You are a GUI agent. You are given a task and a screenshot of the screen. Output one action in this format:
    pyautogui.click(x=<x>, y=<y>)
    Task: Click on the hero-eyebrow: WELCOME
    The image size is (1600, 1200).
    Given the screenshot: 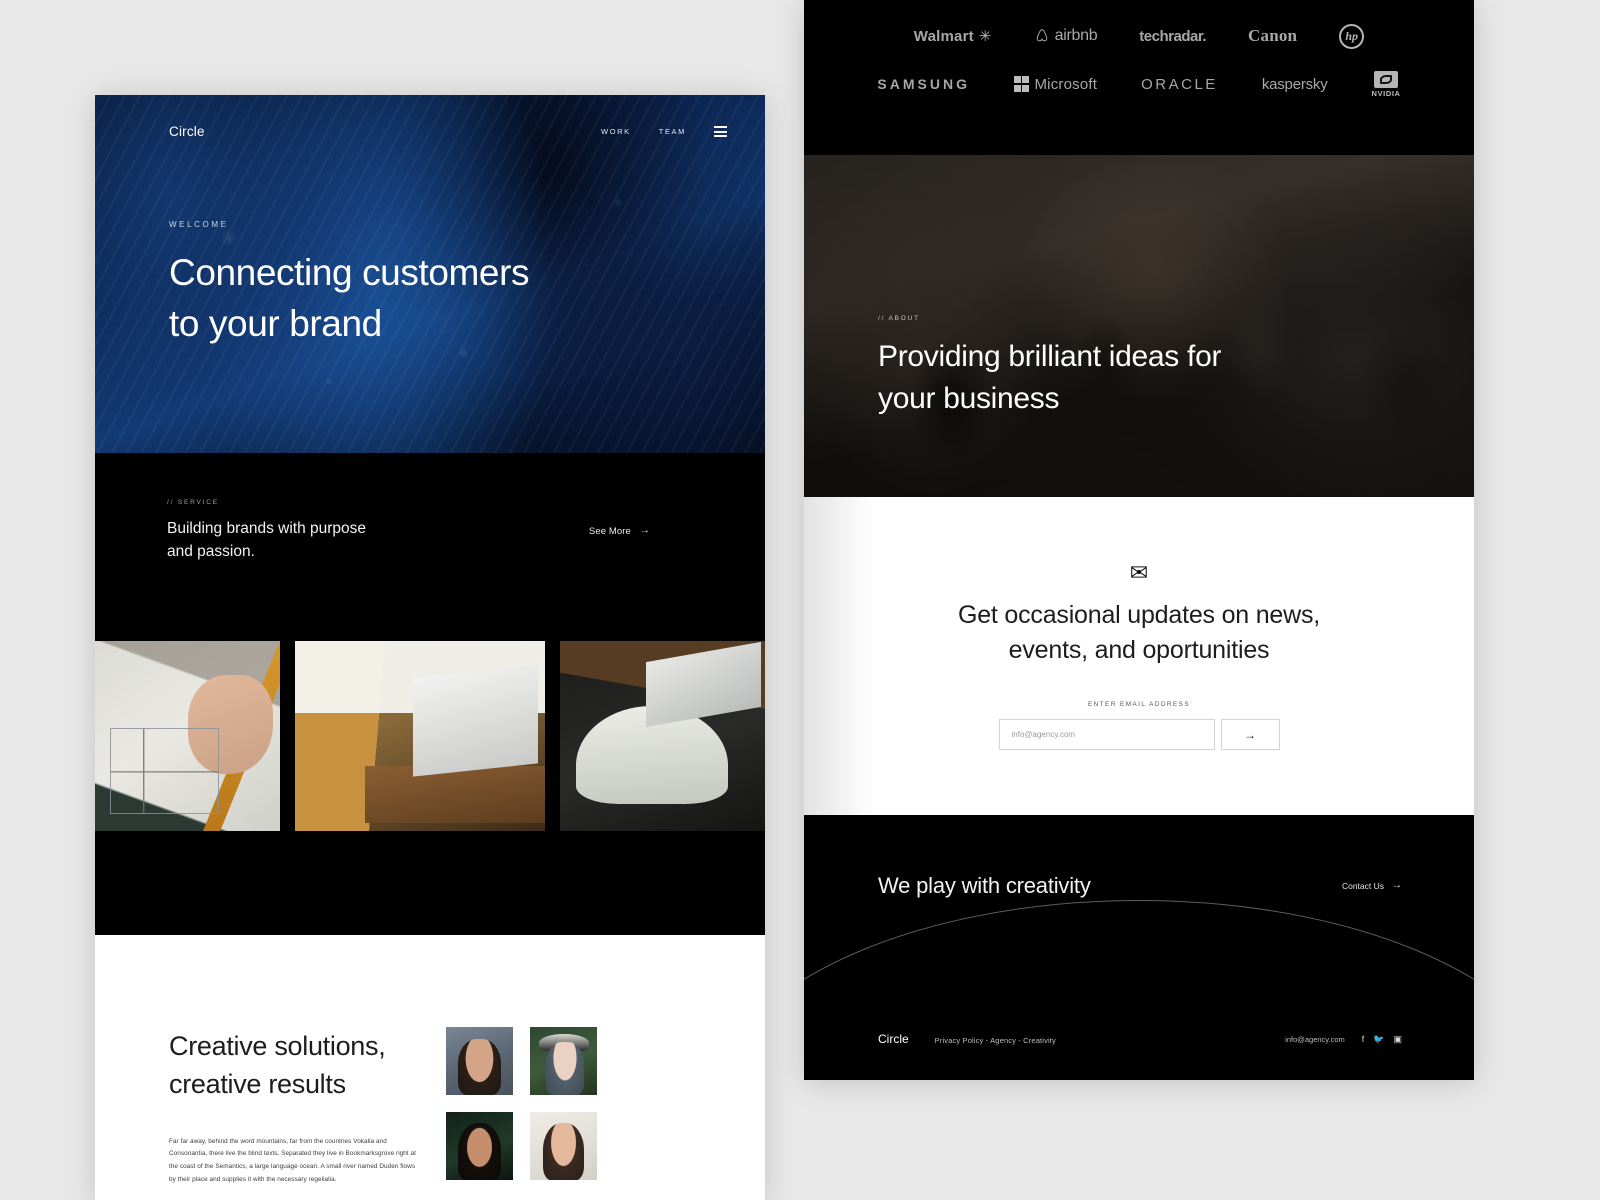 What is the action you would take?
    pyautogui.click(x=199, y=224)
    